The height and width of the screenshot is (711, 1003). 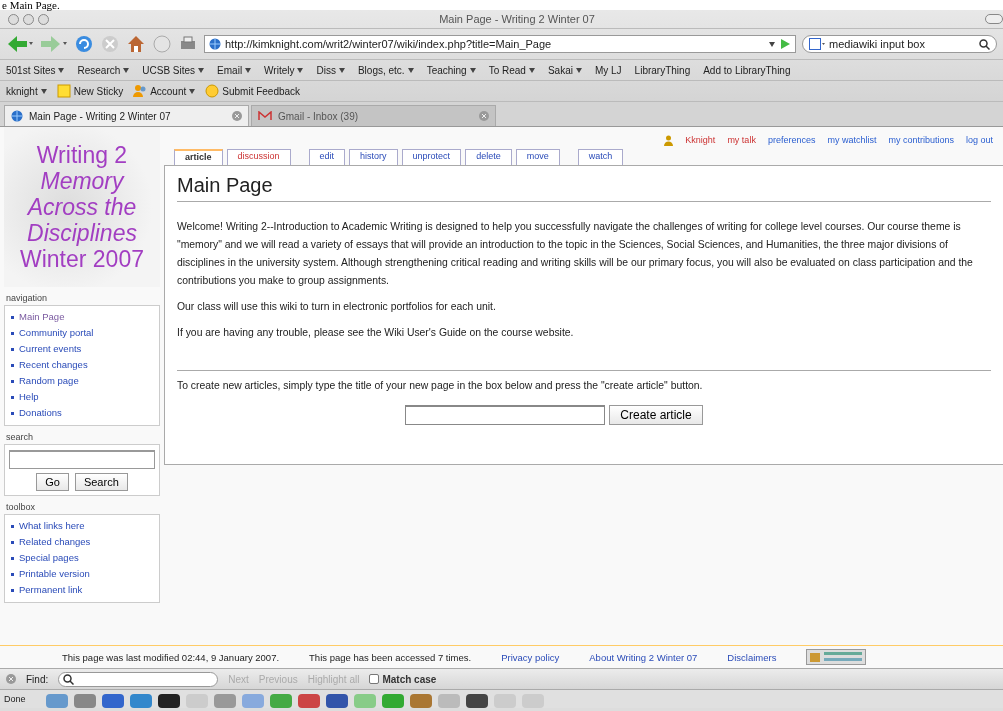 I want to click on user-link: my watchlist, so click(x=852, y=140).